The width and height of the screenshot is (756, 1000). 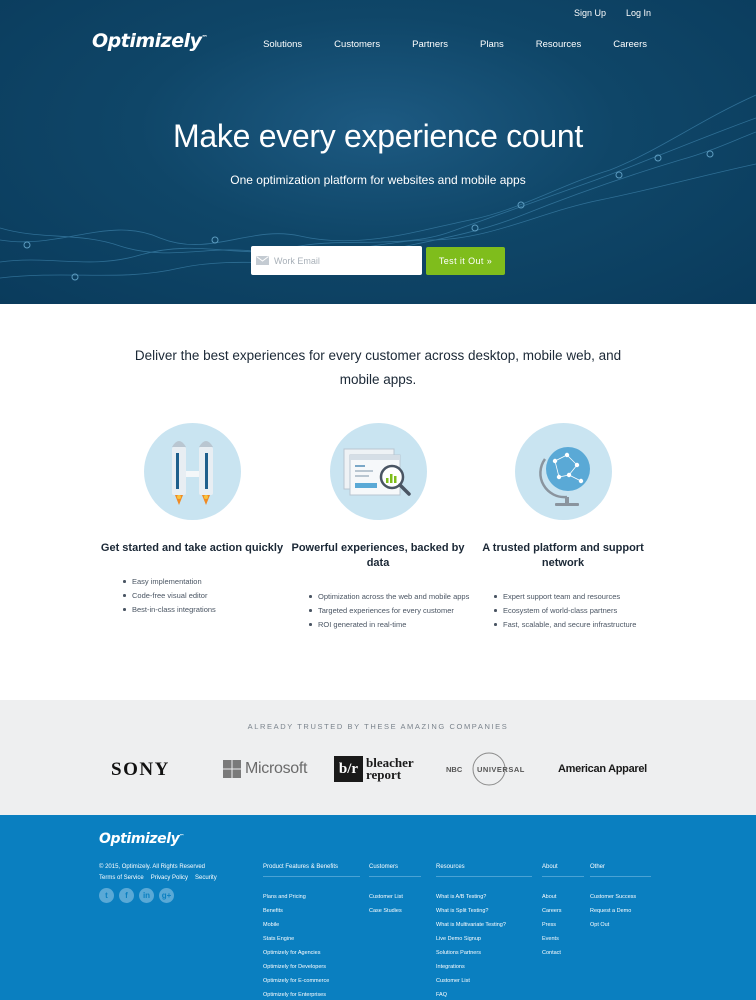 What do you see at coordinates (126, 895) in the screenshot?
I see `facebook-icon: f` at bounding box center [126, 895].